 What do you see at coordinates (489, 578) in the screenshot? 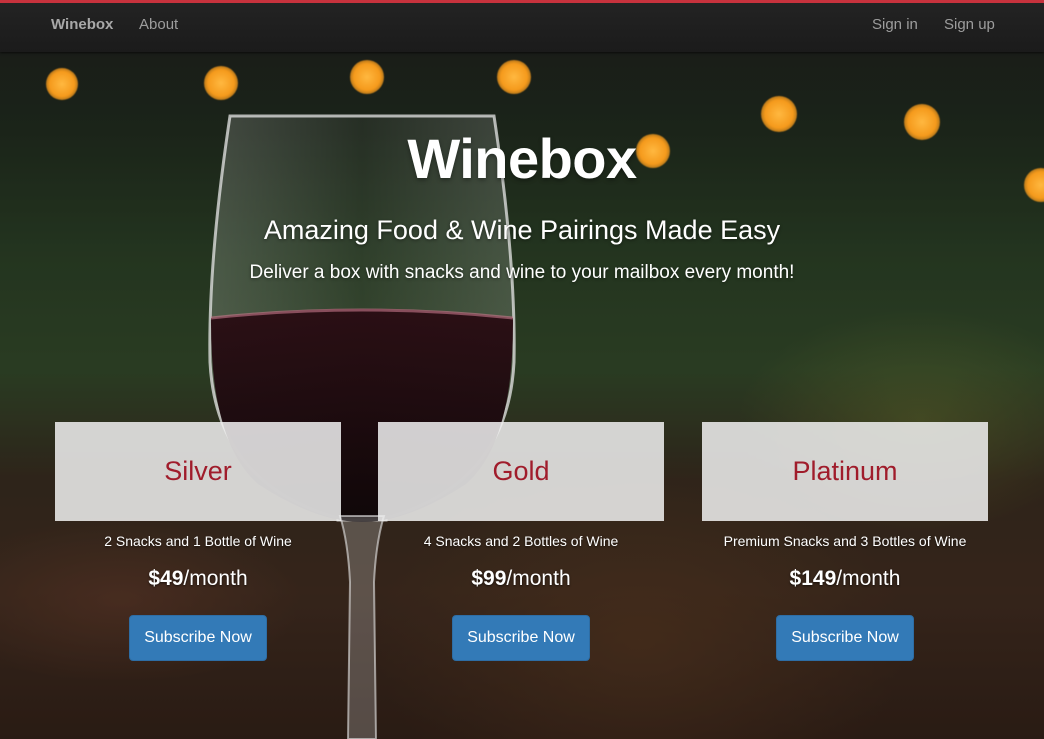
I see `price-amount: $99` at bounding box center [489, 578].